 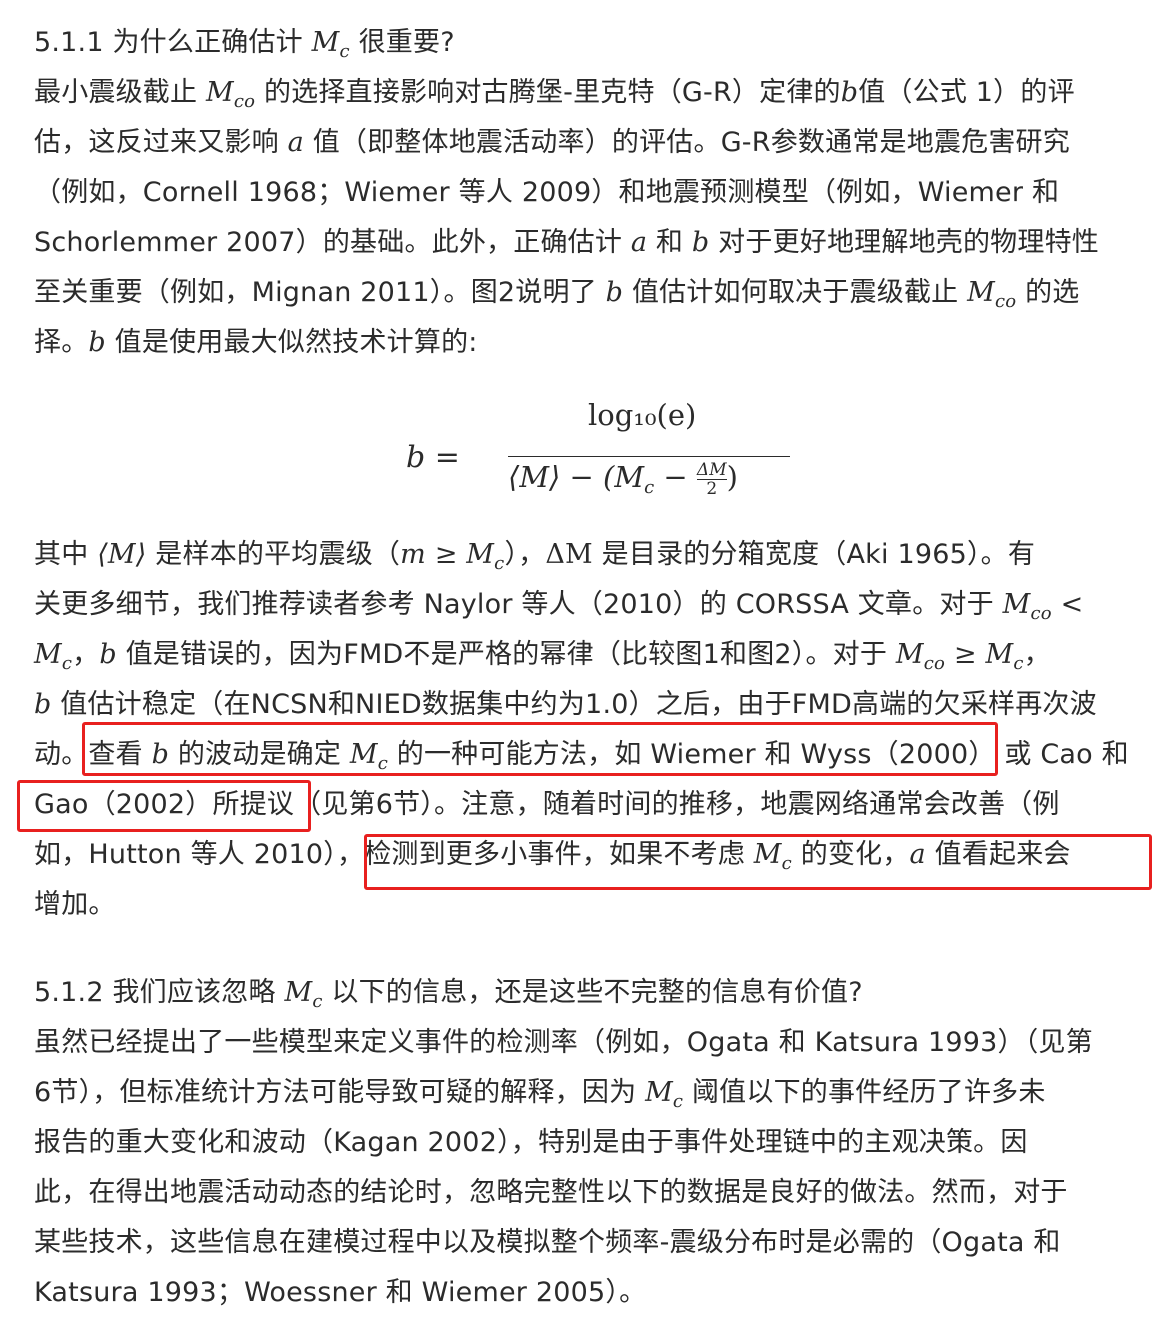 I want to click on paragraph-1-line-6: 择。b 值是使用最大似然技术计算的:, so click(x=256, y=342).